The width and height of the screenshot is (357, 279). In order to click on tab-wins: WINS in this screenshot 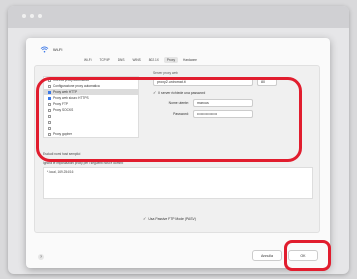, I will do `click(136, 60)`.